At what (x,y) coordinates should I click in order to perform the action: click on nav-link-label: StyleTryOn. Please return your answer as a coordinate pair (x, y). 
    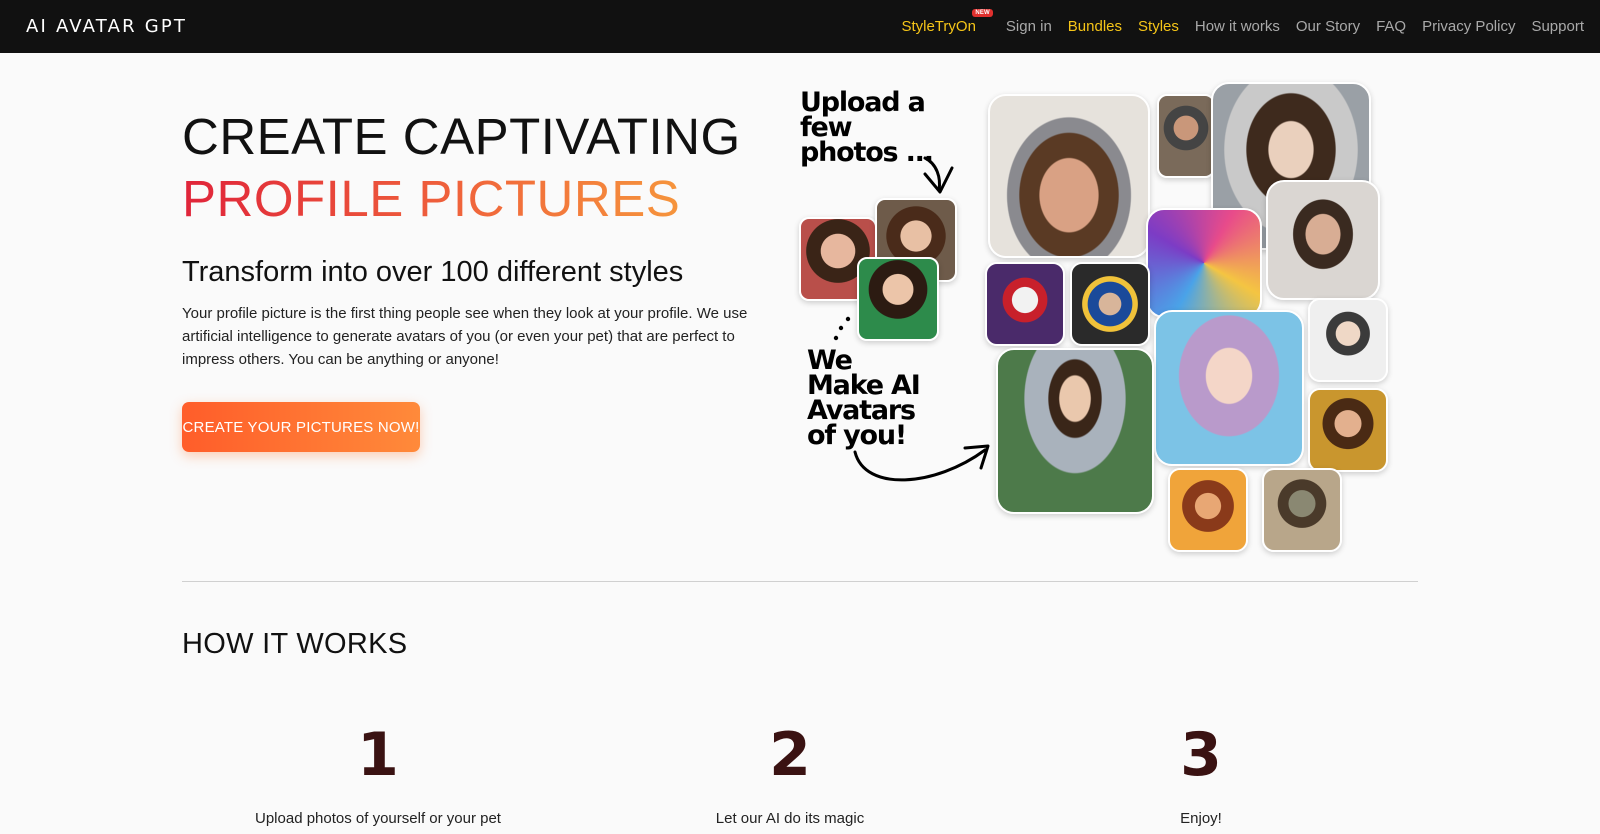
    Looking at the image, I should click on (938, 26).